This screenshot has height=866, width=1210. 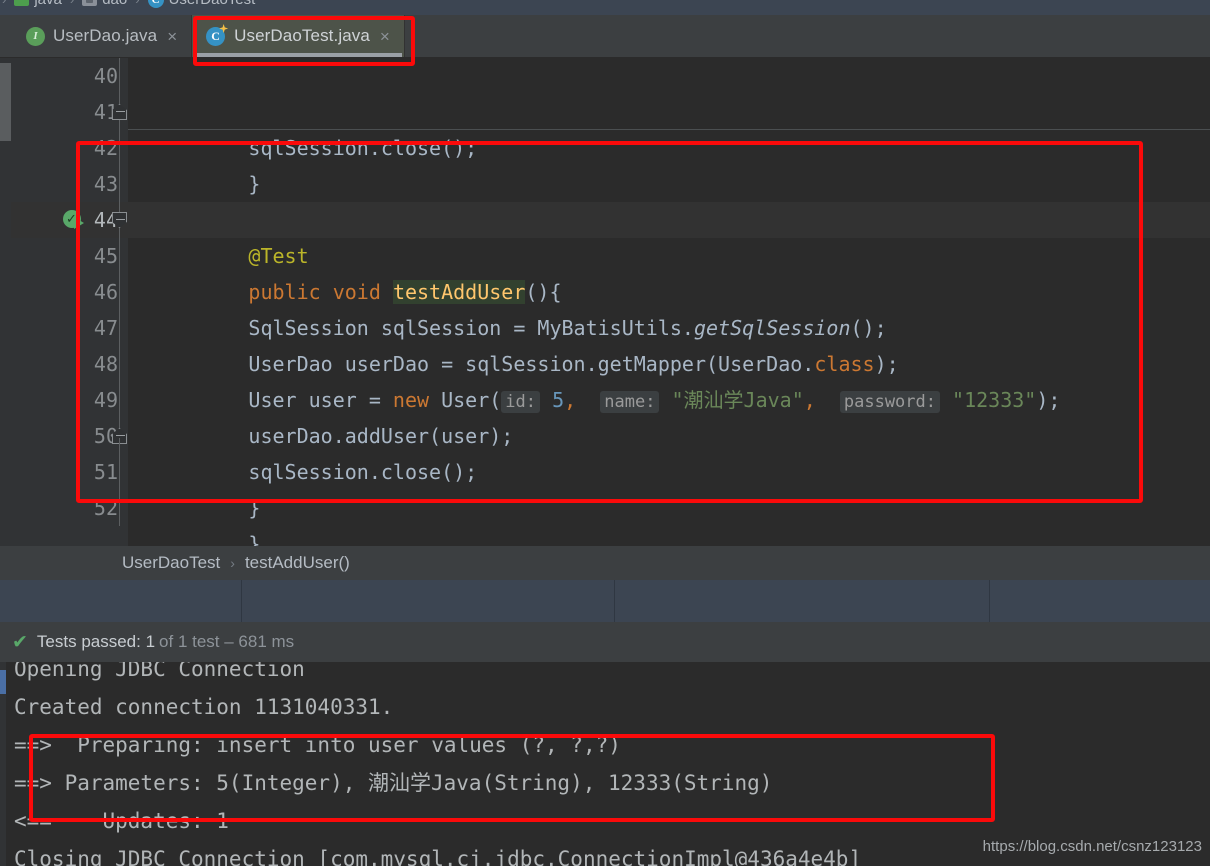 I want to click on breadcrumb-item-dao: dao, so click(x=104, y=4).